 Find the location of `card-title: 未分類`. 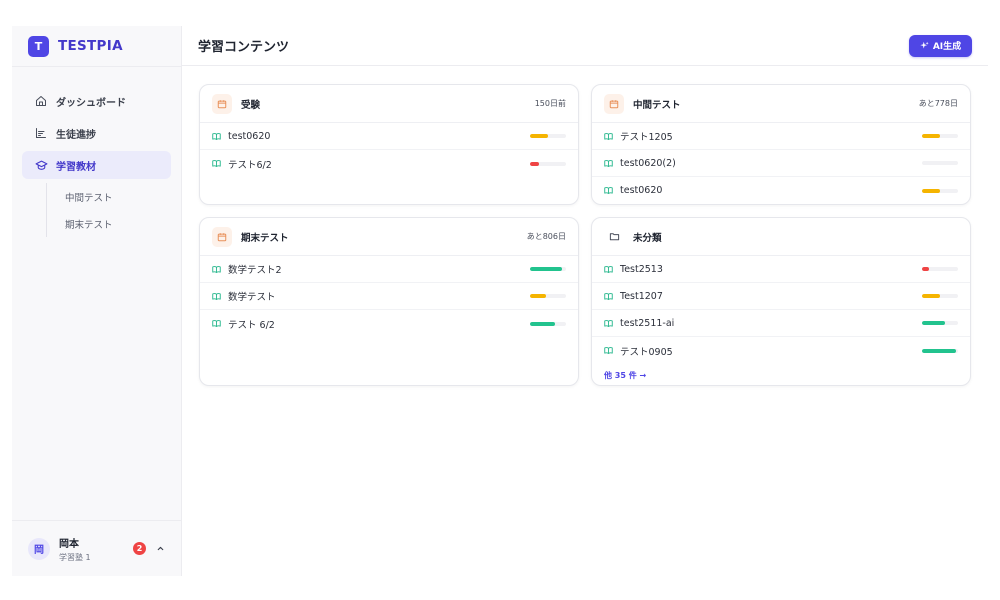

card-title: 未分類 is located at coordinates (647, 238).